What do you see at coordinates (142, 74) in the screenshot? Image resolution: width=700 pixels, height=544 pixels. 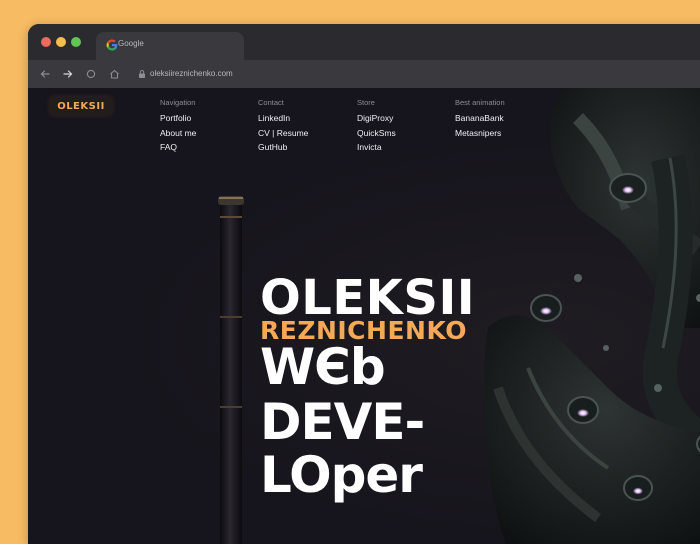 I see `lock-icon` at bounding box center [142, 74].